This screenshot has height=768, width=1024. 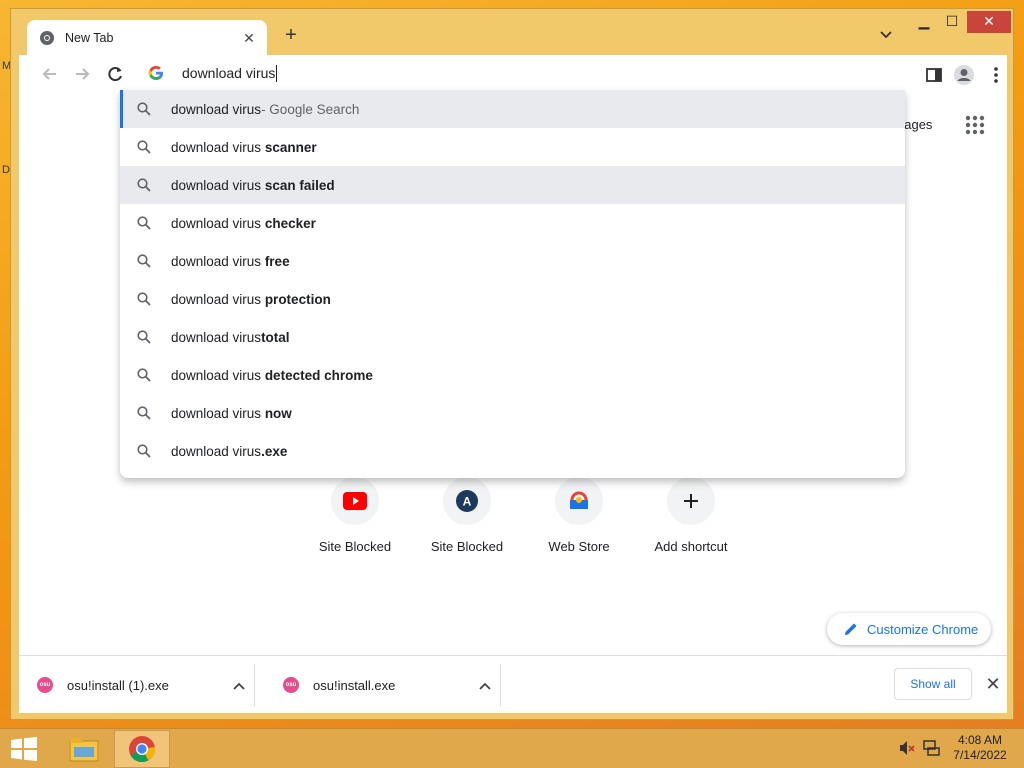 I want to click on close-download-bar-icon: ✕, so click(x=993, y=684).